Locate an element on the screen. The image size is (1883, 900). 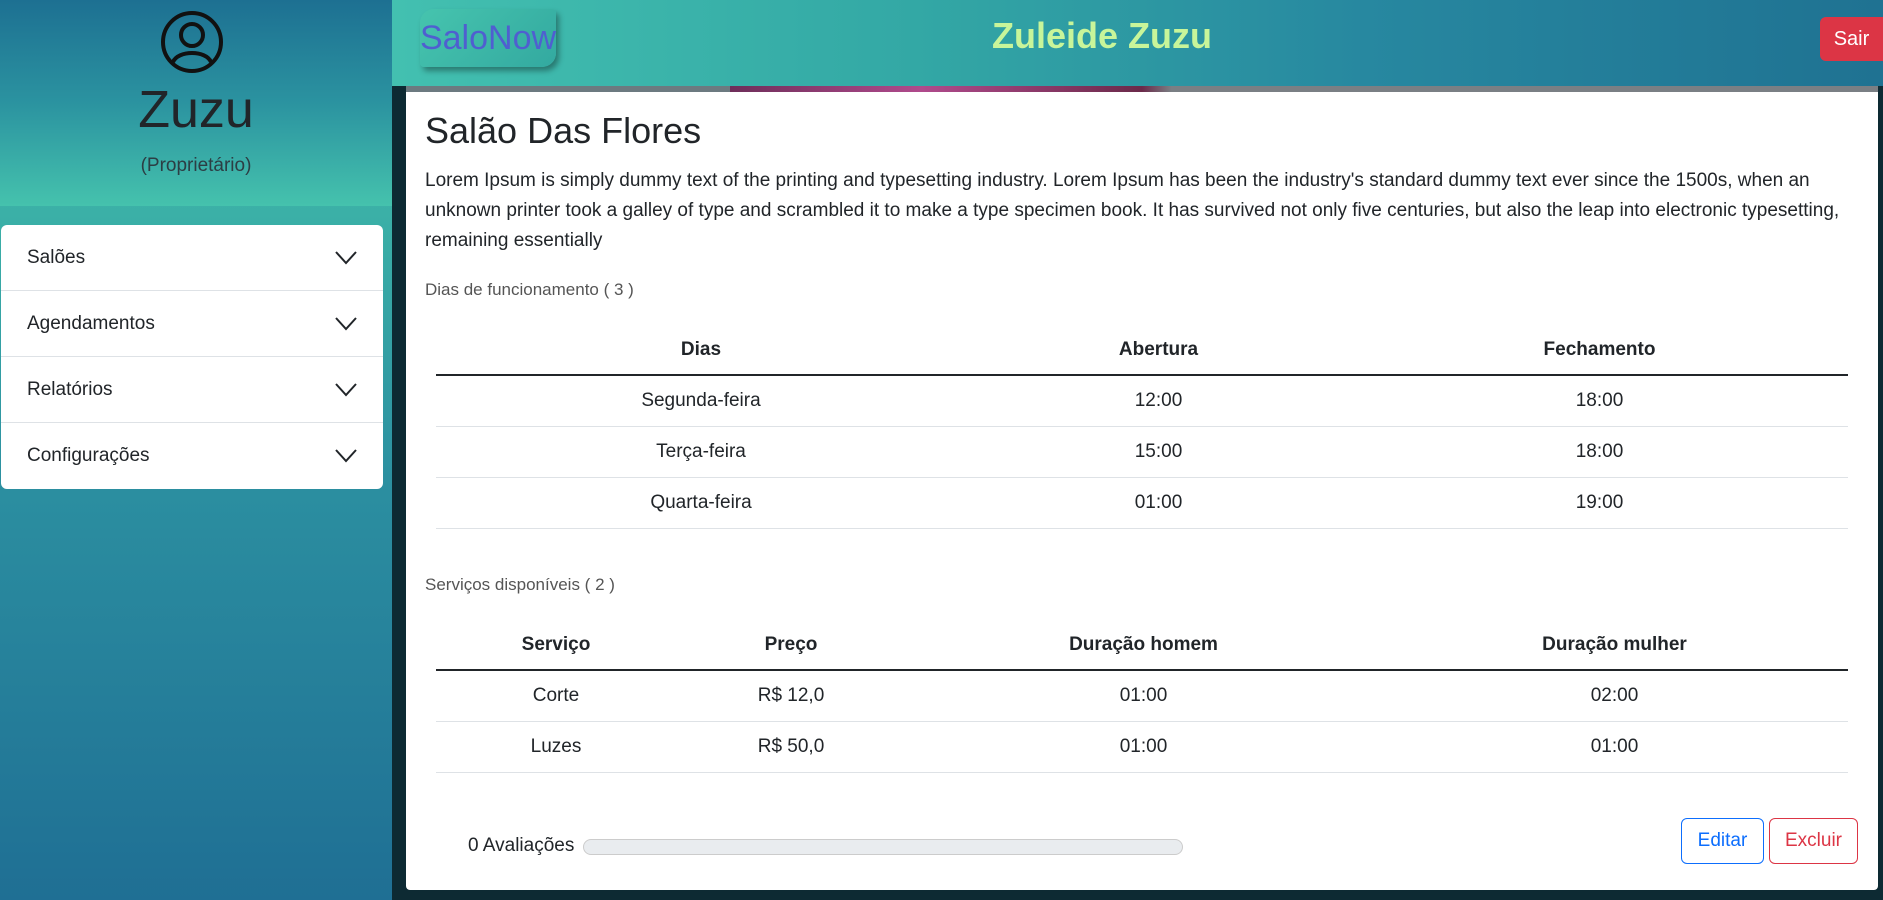
table-header-row: Dias Abertura Fechamento is located at coordinates (1142, 350).